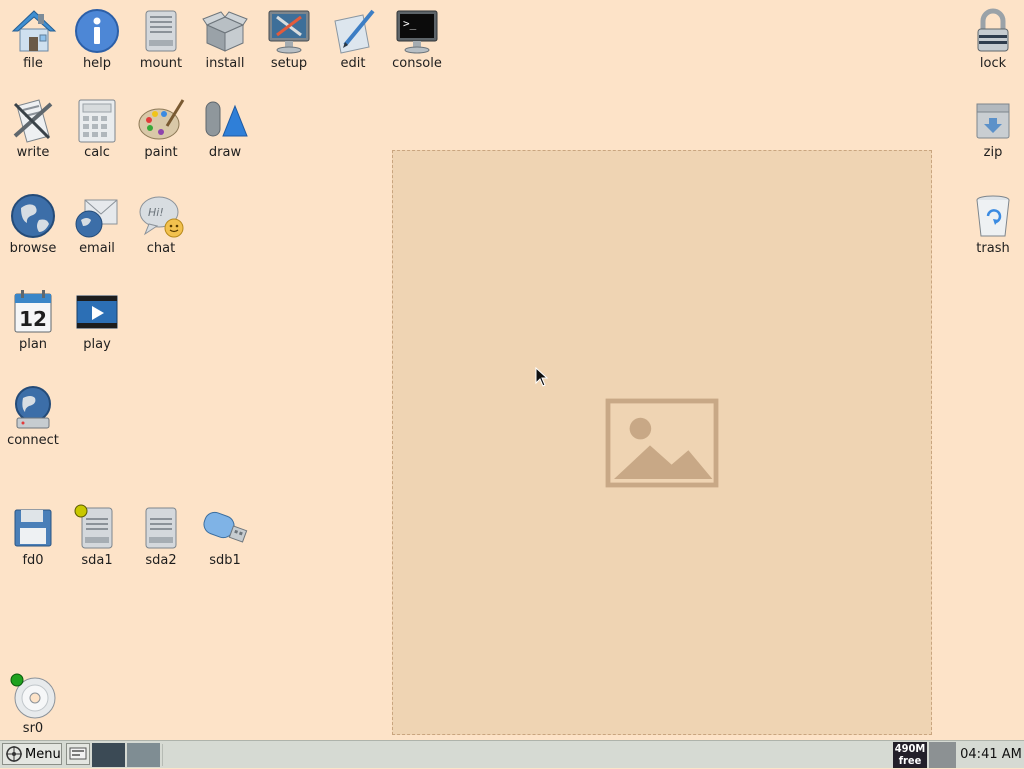 Image resolution: width=1024 pixels, height=769 pixels. I want to click on image-placeholder-icon, so click(662, 442).